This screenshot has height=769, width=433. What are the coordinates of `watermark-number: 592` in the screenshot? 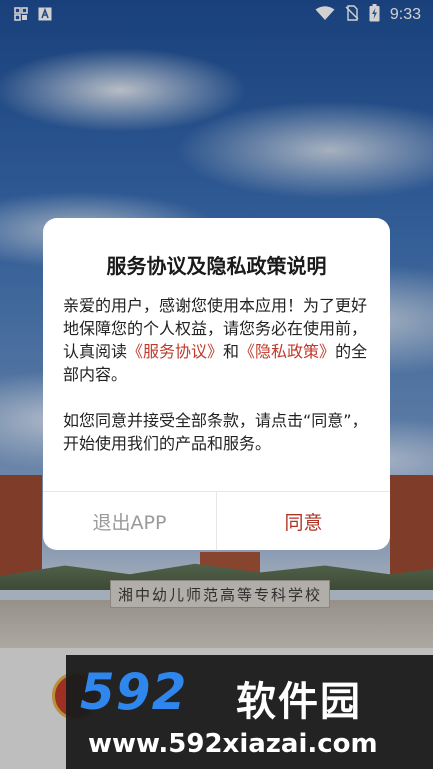 It's located at (134, 692).